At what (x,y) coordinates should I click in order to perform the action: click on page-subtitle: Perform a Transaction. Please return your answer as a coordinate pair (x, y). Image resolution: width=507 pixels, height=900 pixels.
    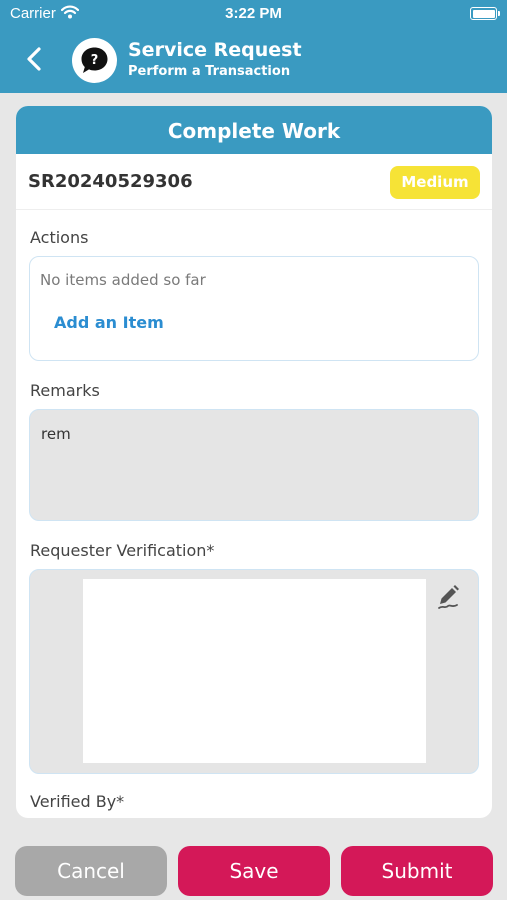
    Looking at the image, I should click on (209, 71).